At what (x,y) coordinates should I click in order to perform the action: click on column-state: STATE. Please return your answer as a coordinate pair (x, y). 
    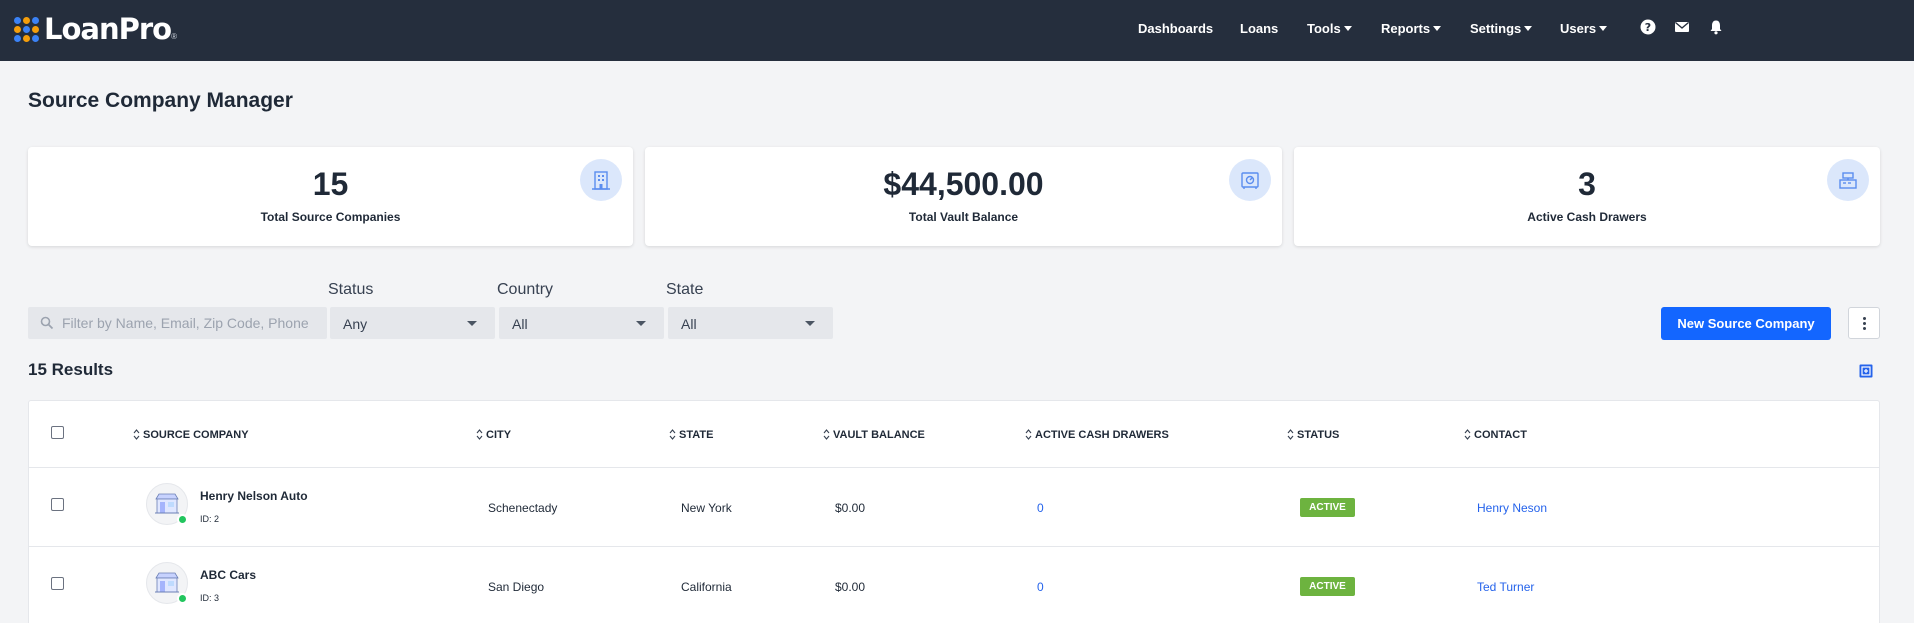
    Looking at the image, I should click on (691, 435).